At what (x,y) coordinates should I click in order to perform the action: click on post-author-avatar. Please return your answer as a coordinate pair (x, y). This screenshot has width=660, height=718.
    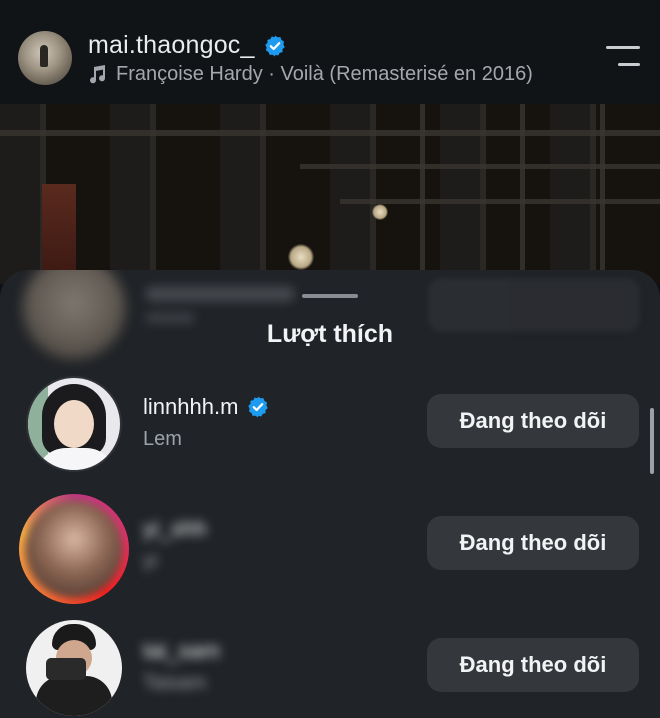
    Looking at the image, I should click on (45, 58).